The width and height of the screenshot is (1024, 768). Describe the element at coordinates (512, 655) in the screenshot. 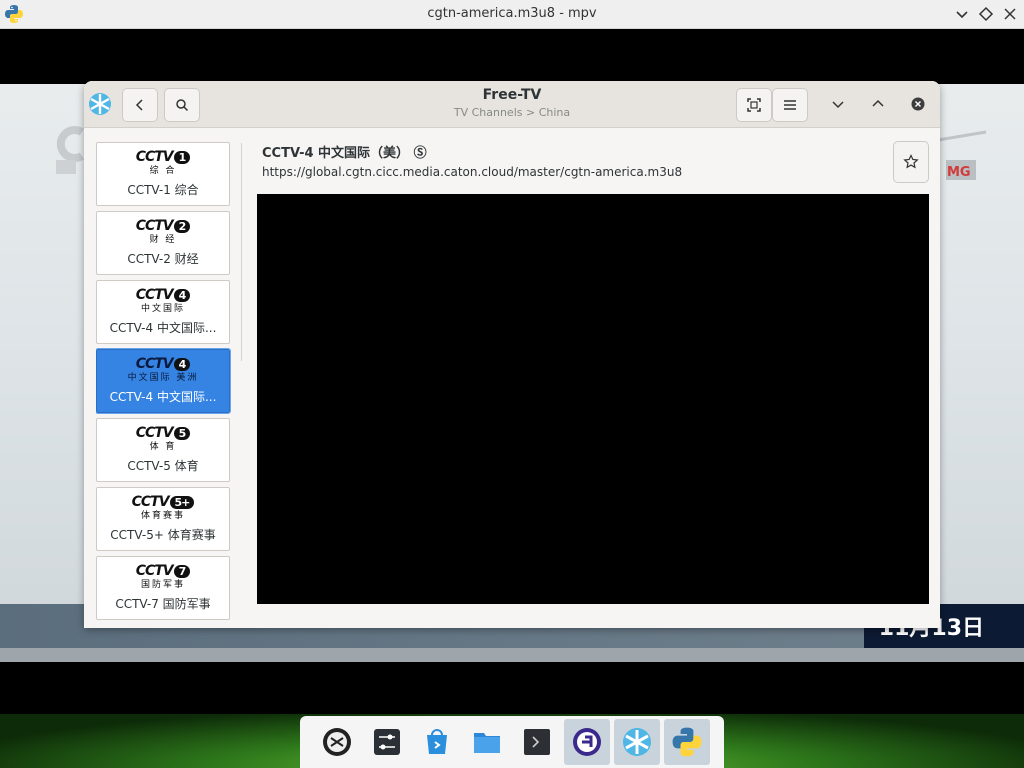

I see `video-bottom-strip` at that location.